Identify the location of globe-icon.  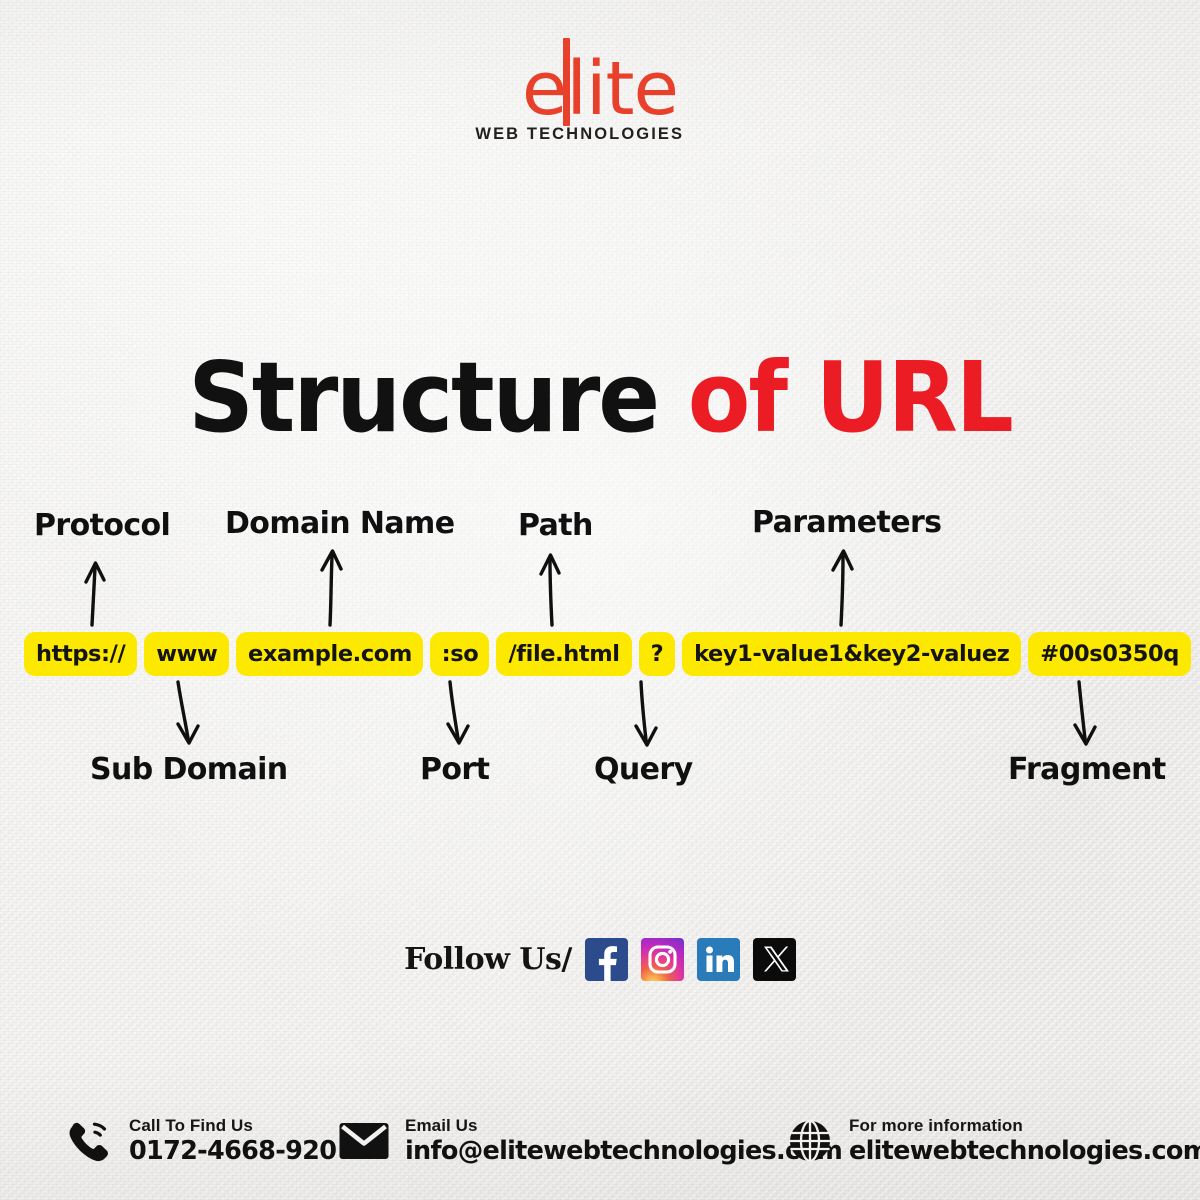
(810, 1141).